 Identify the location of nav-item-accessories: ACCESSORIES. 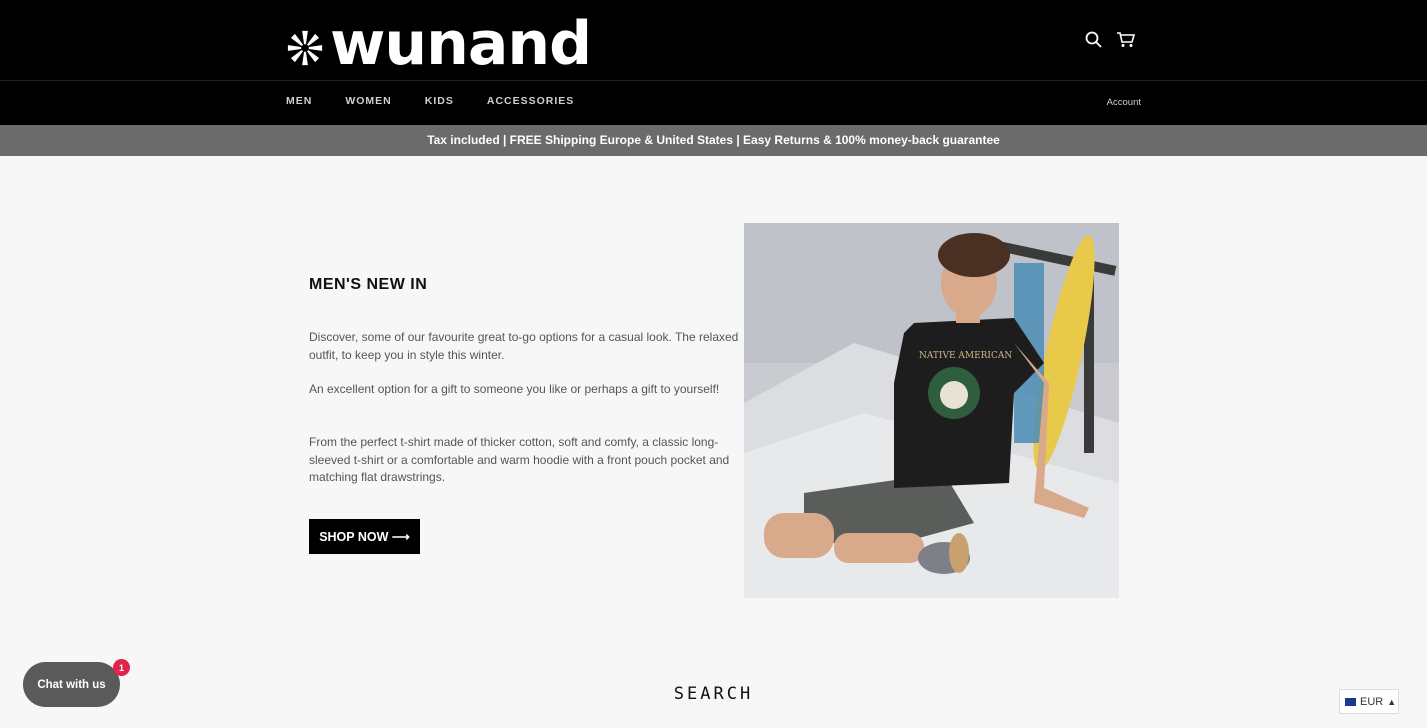
(530, 101).